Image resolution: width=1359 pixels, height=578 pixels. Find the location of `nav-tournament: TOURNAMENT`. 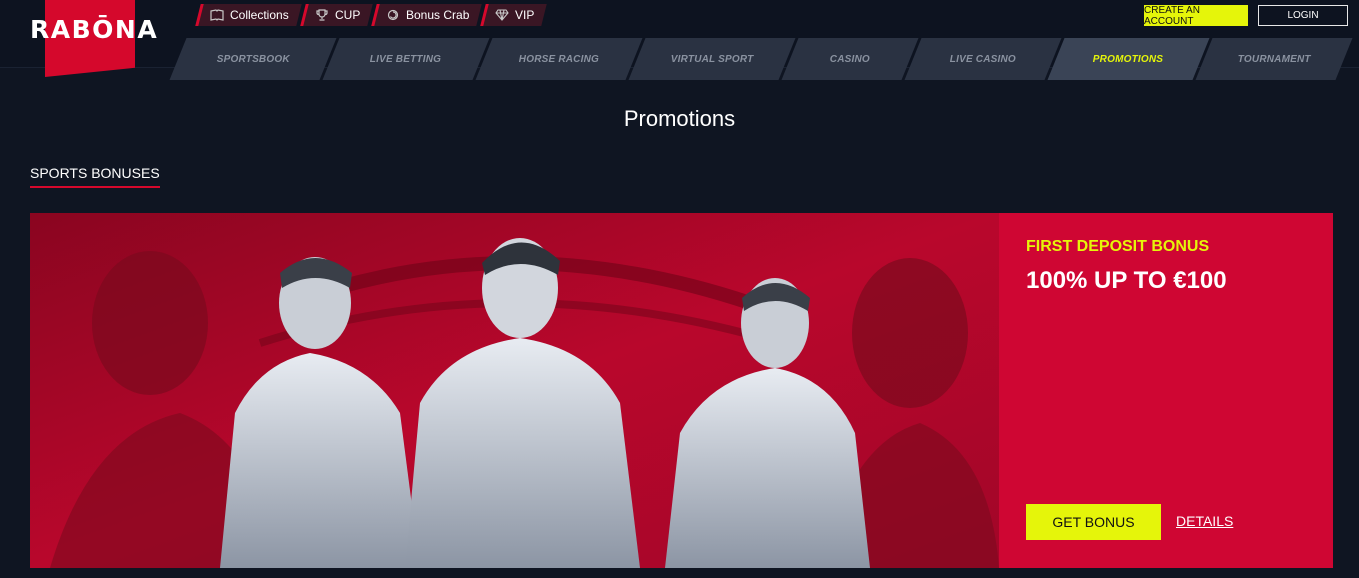

nav-tournament: TOURNAMENT is located at coordinates (1274, 59).